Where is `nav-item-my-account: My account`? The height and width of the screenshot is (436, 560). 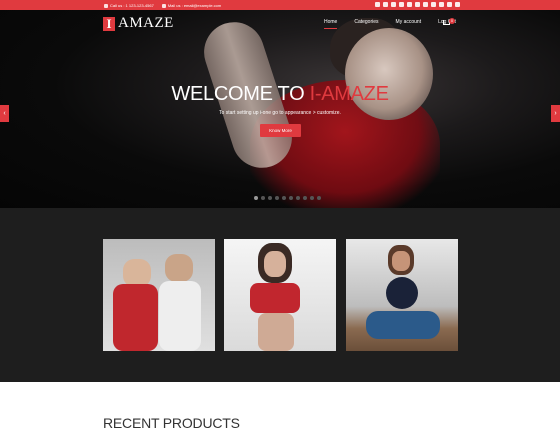
nav-item-my-account: My account is located at coordinates (409, 22).